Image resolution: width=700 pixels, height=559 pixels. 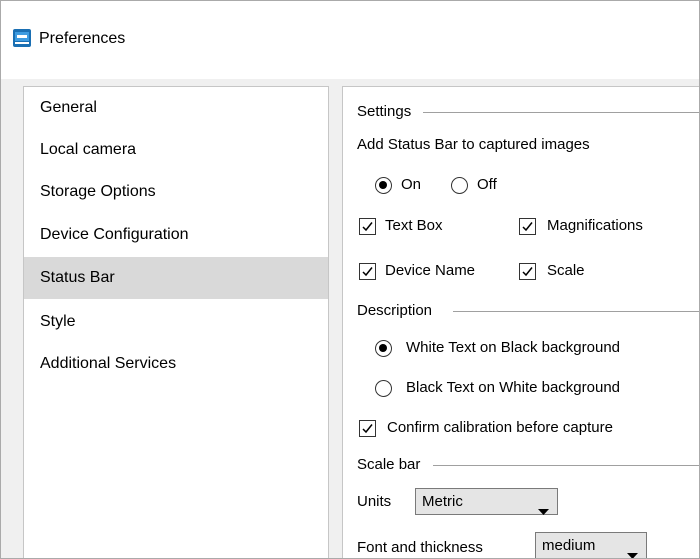 I want to click on status-bar-on-radio, so click(x=383, y=185).